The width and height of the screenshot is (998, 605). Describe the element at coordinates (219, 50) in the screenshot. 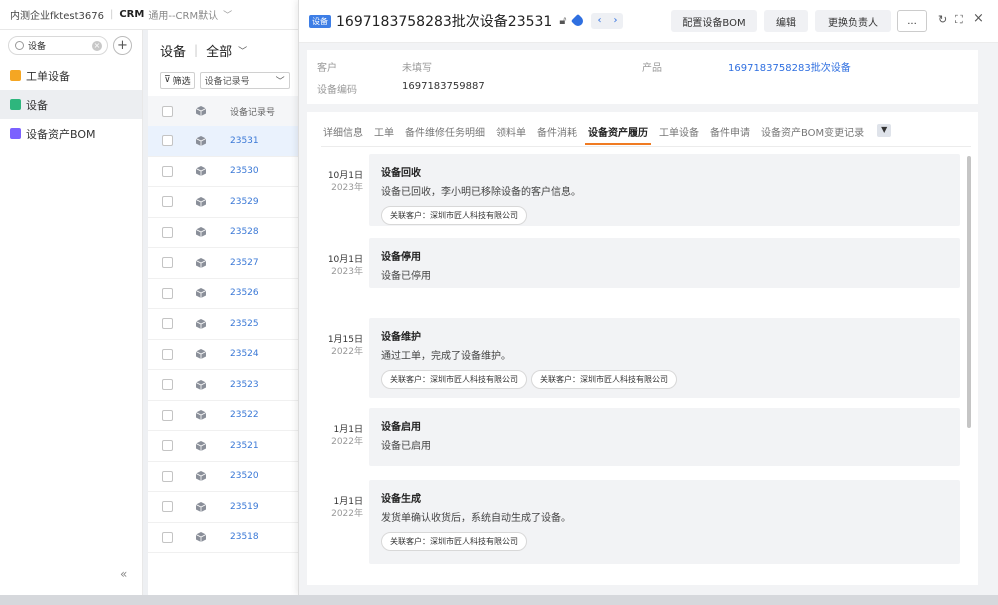

I see `scope-selector: 全部` at that location.